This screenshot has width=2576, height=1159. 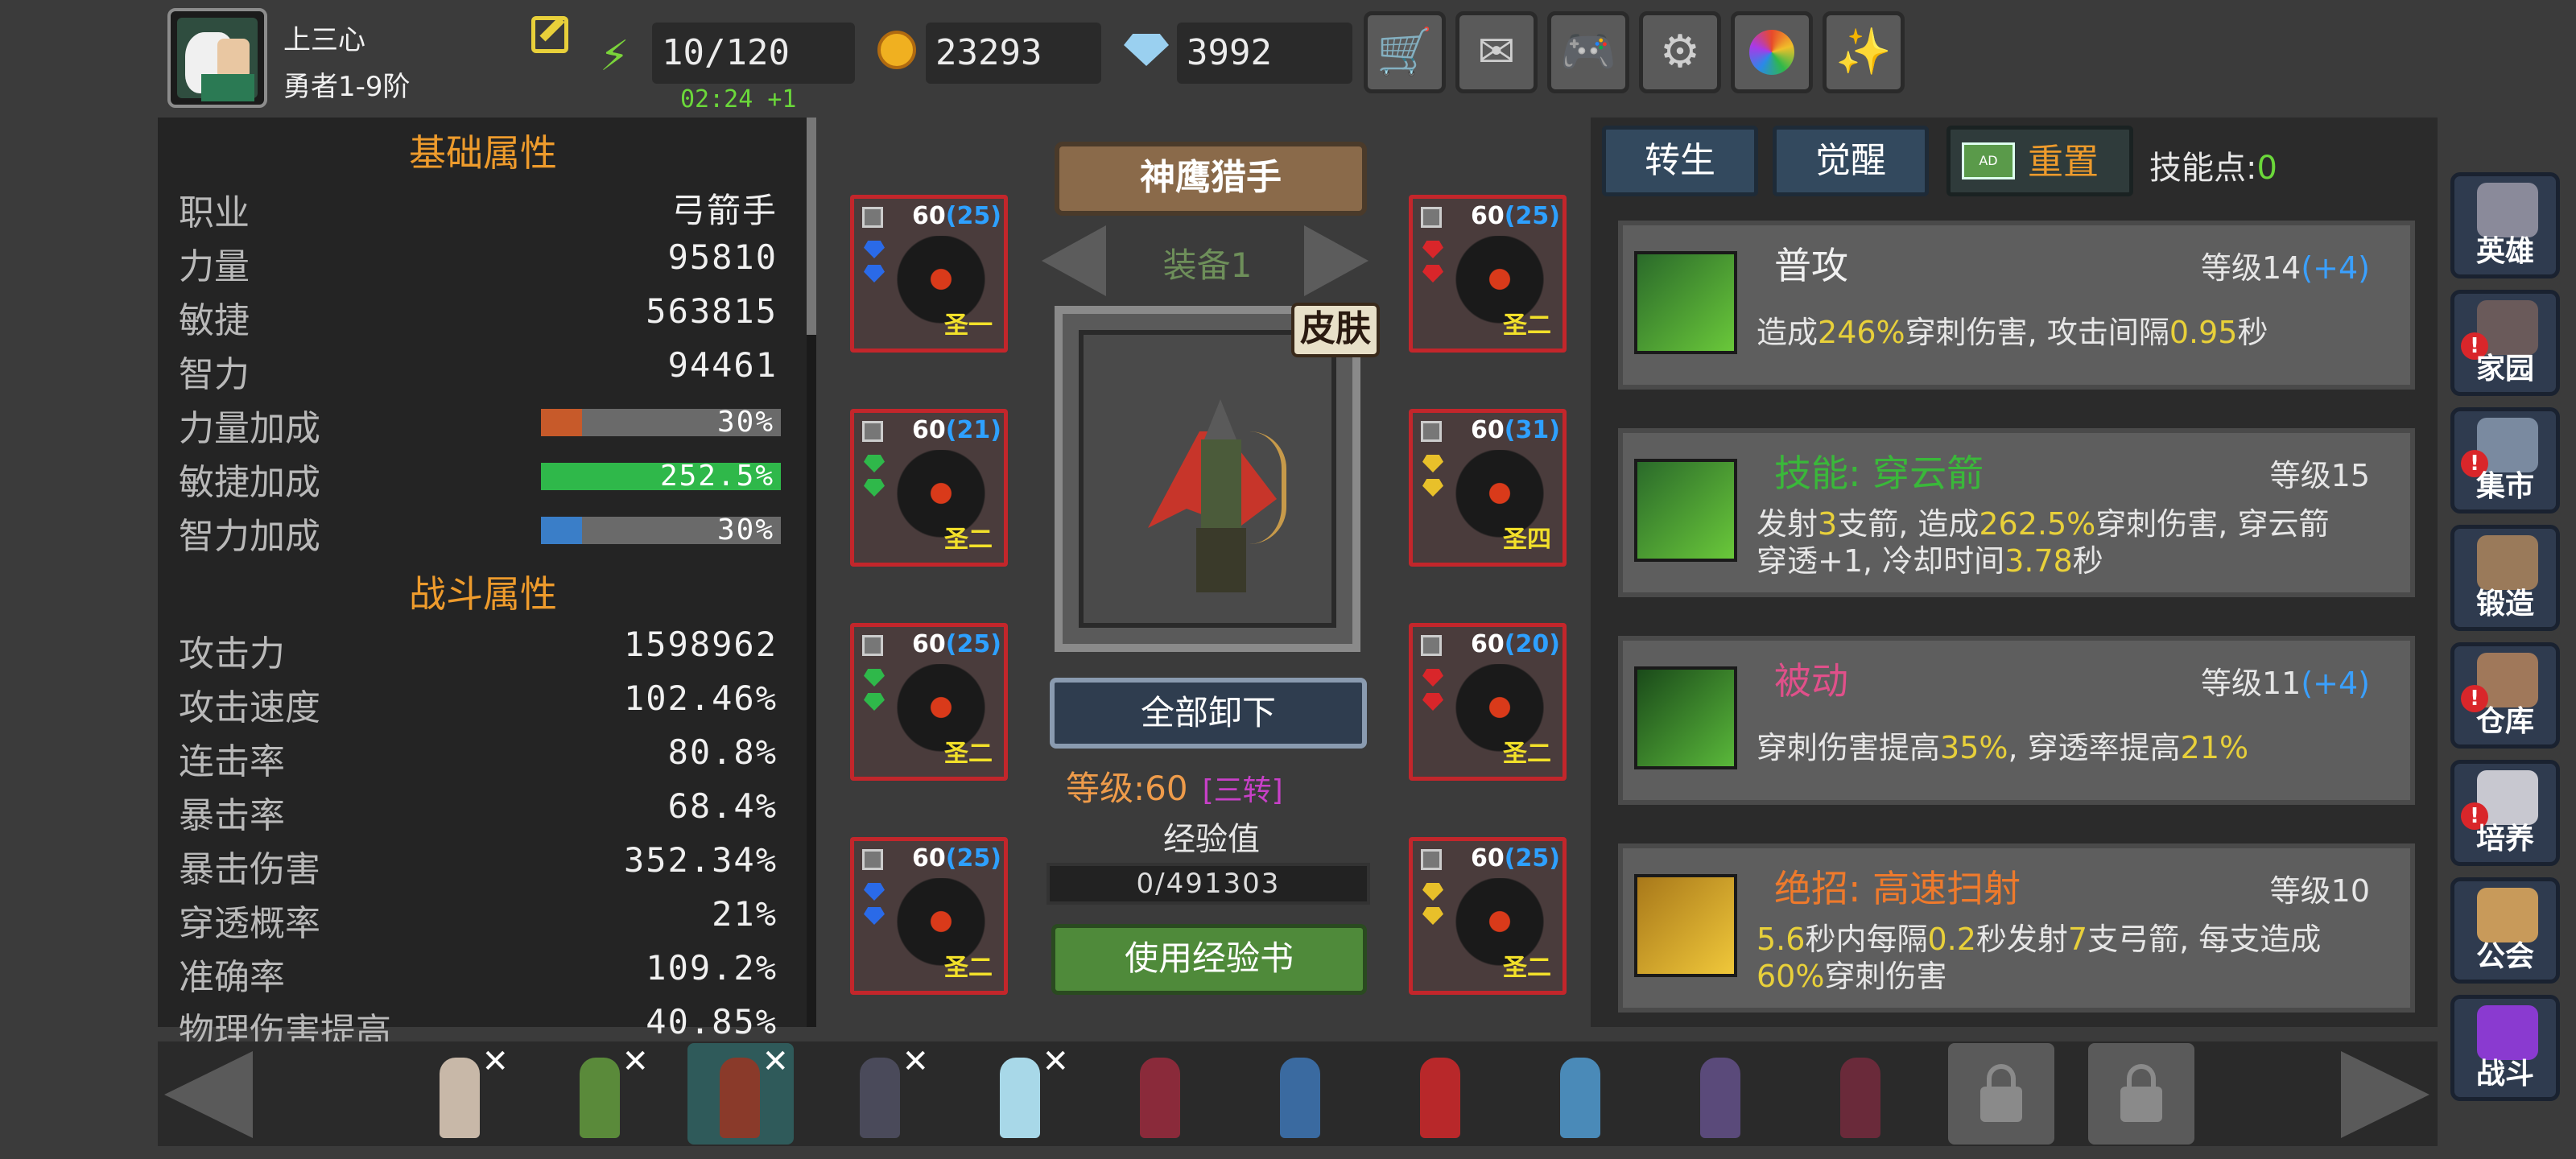 I want to click on arrows-icon, so click(x=1686, y=717).